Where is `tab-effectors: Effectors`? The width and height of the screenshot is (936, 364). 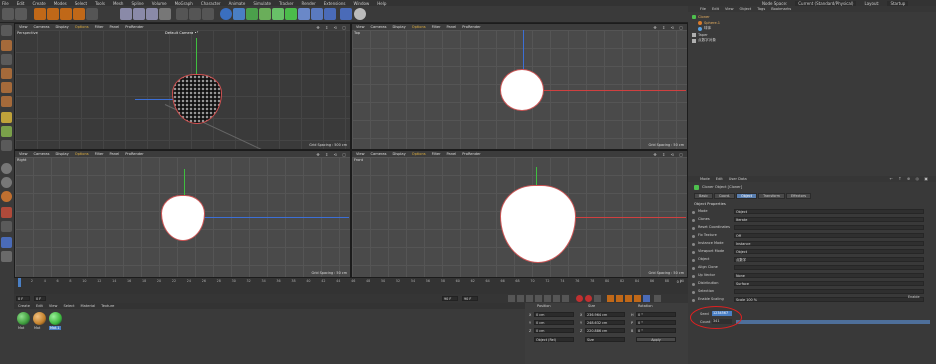 tab-effectors: Effectors is located at coordinates (798, 196).